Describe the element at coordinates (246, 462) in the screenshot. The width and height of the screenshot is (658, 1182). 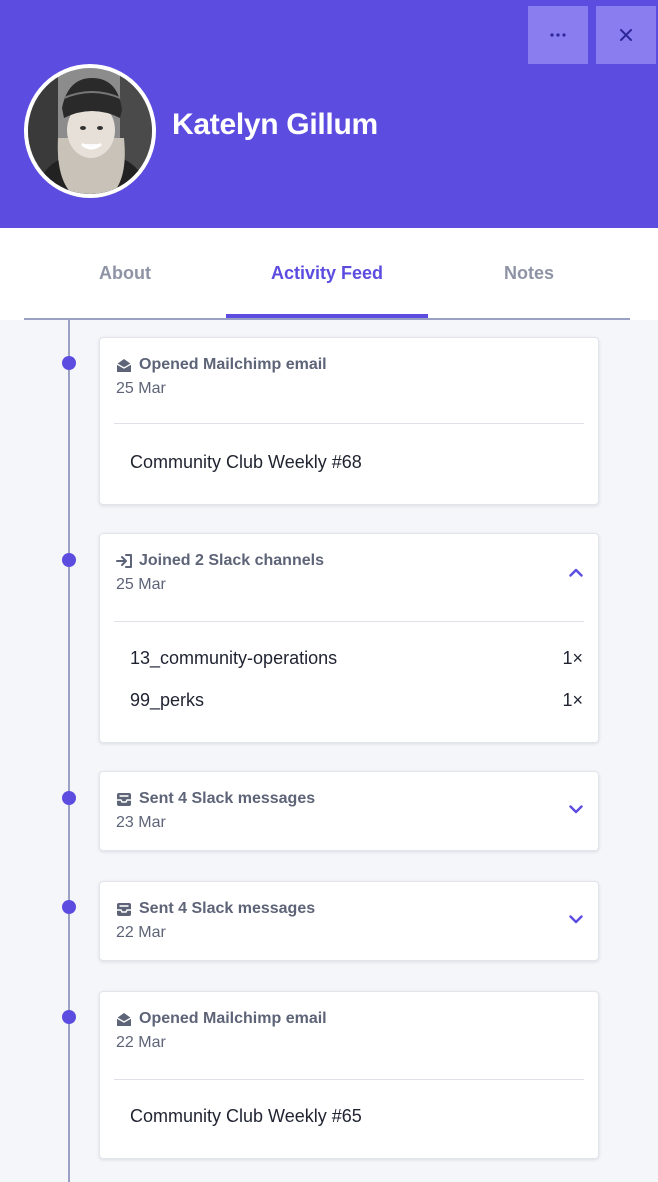
I see `email-subject: Community Club Weekly #68` at that location.